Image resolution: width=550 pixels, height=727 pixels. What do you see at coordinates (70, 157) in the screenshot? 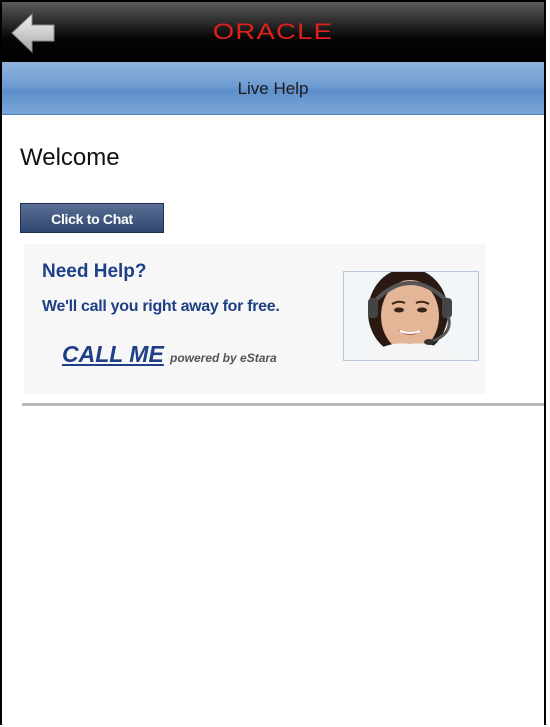
I see `welcome-heading: Welcome` at bounding box center [70, 157].